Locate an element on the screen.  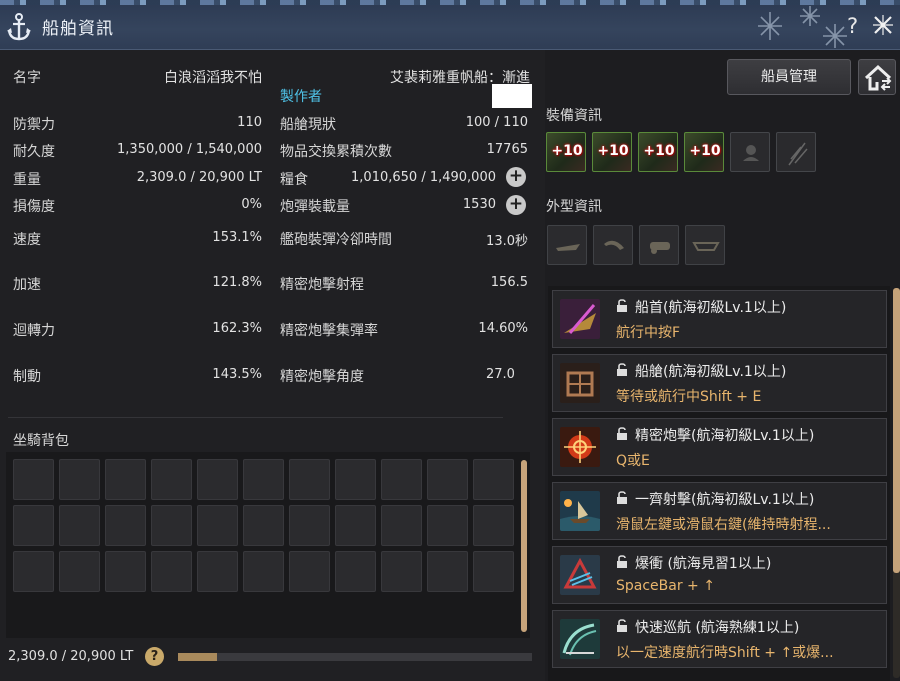
appearance-figurehead-icon is located at coordinates (613, 245).